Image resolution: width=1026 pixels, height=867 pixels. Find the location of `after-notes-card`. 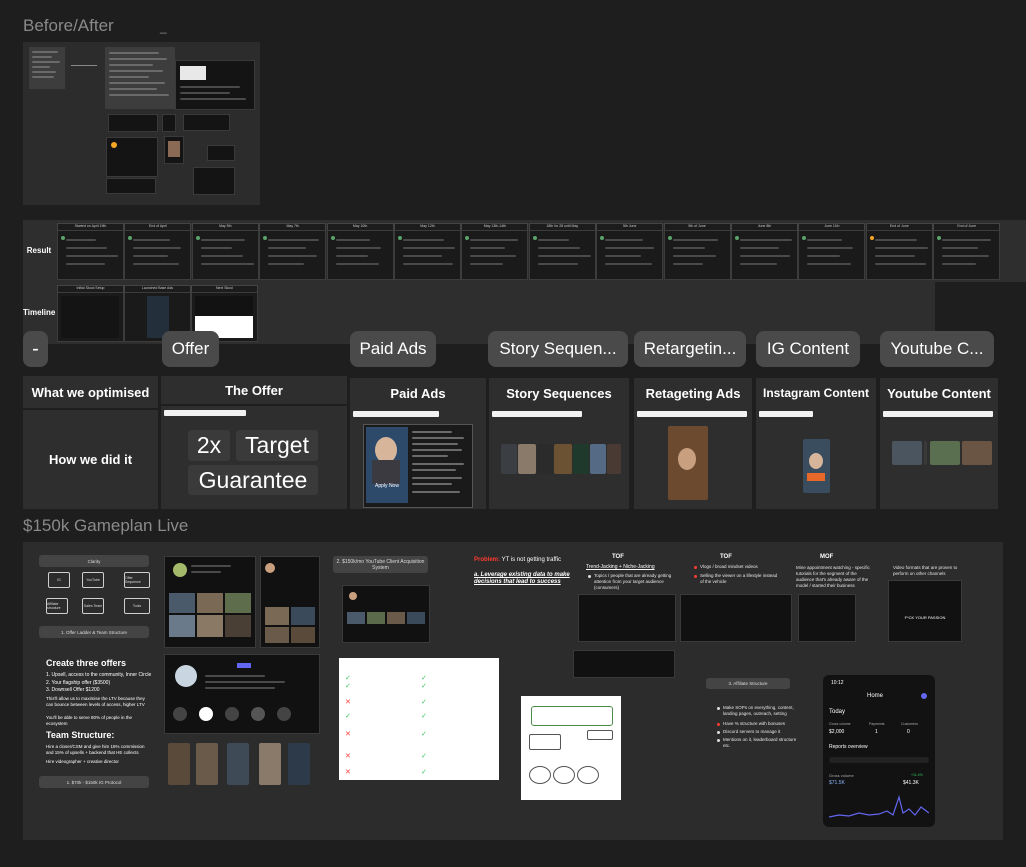

after-notes-card is located at coordinates (140, 78).